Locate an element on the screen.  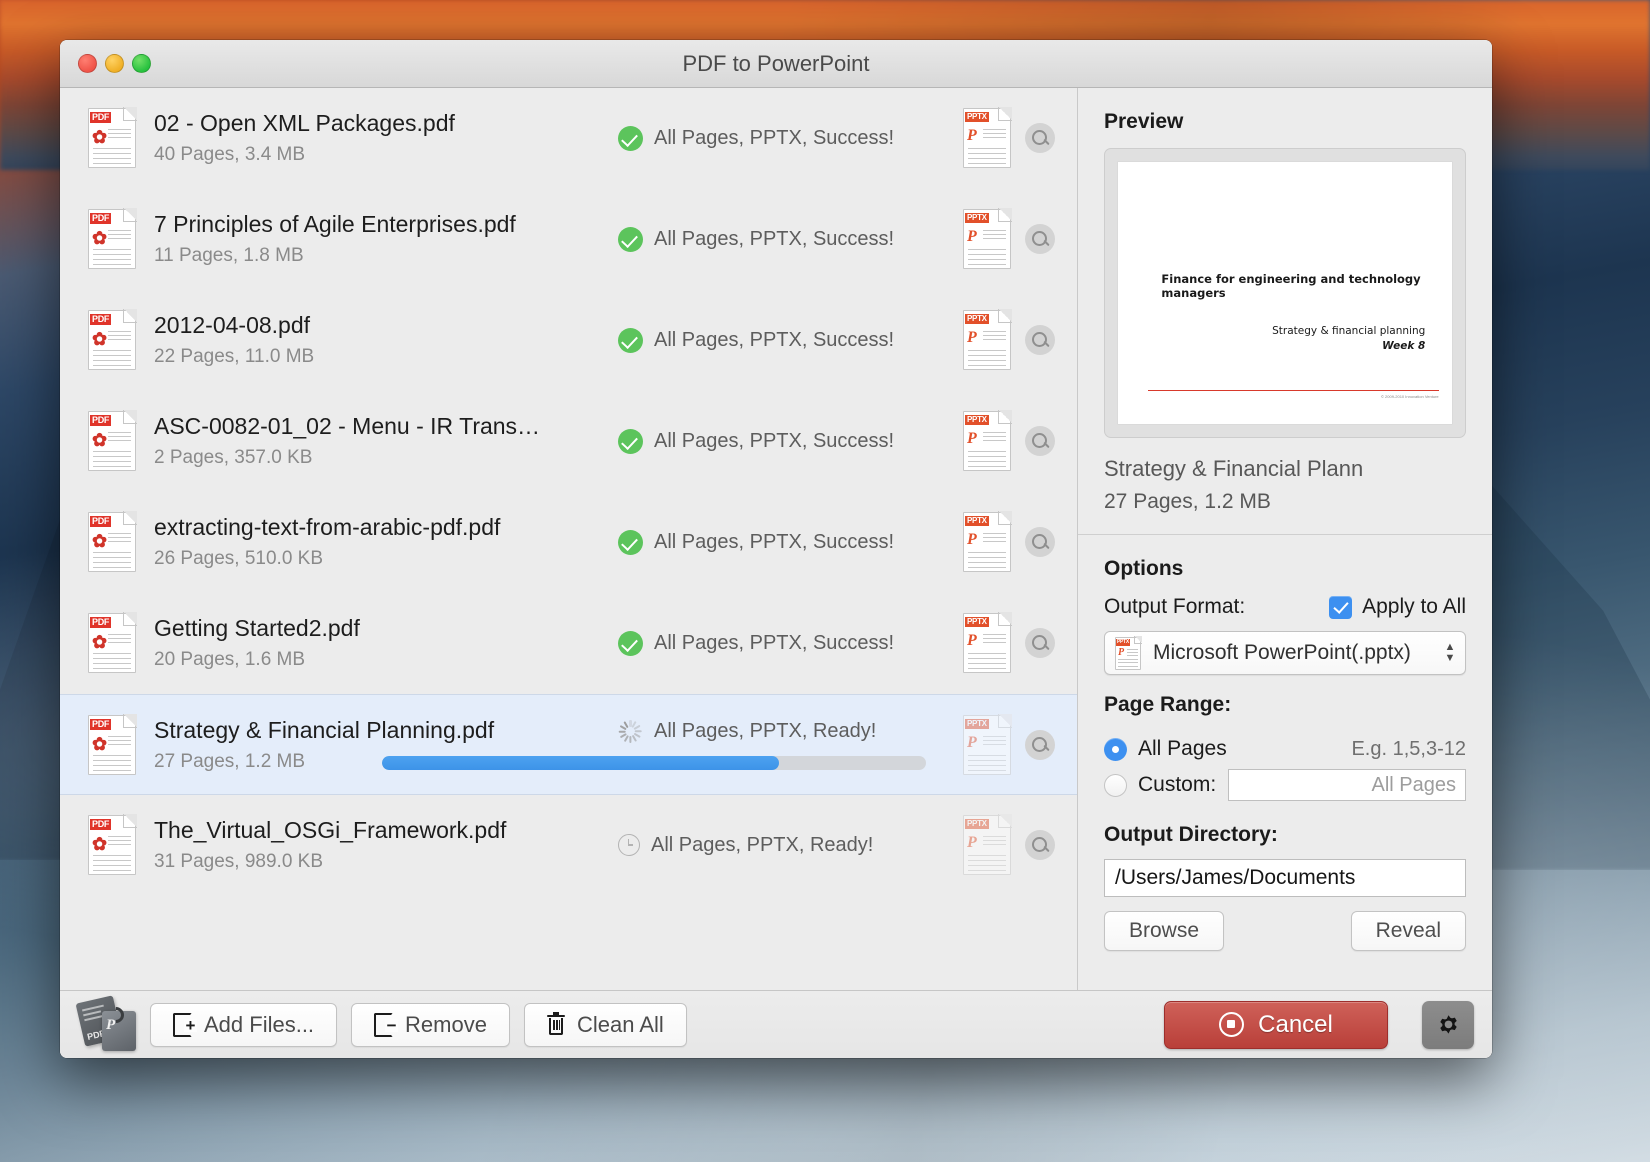
status-column: All Pages, PPTX, Success! is located at coordinates (783, 239).